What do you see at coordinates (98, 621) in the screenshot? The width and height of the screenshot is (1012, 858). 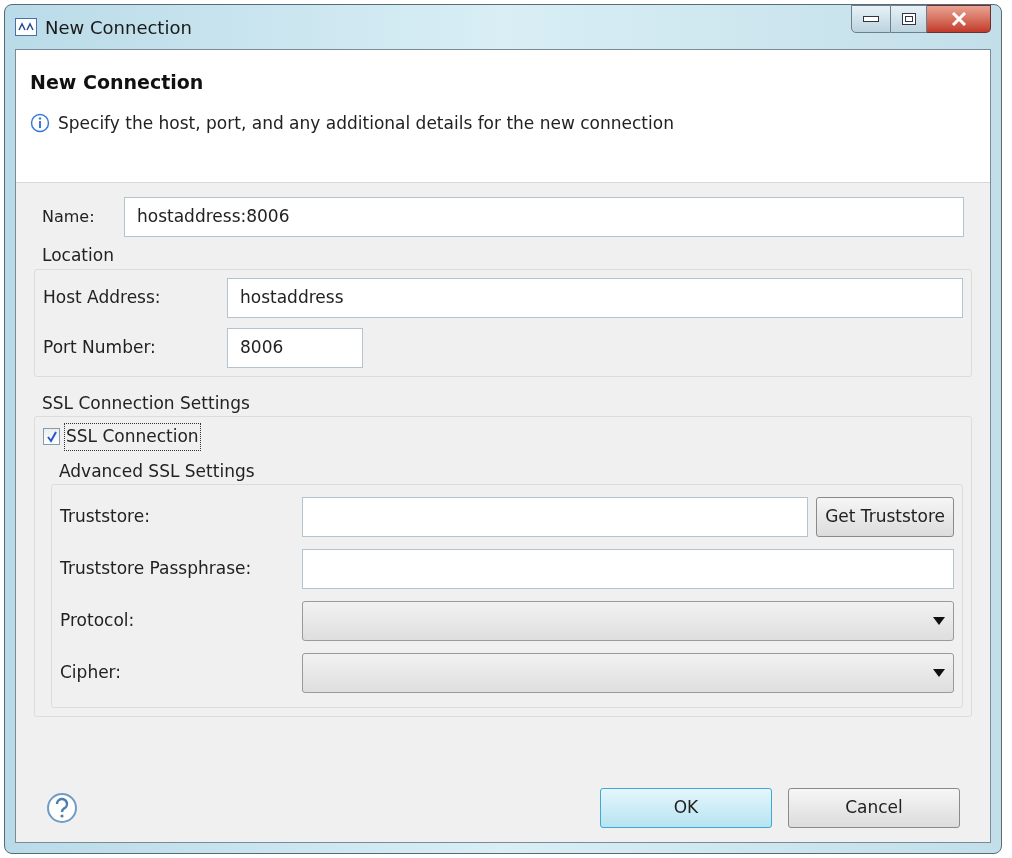 I see `field-label: Protocol:` at bounding box center [98, 621].